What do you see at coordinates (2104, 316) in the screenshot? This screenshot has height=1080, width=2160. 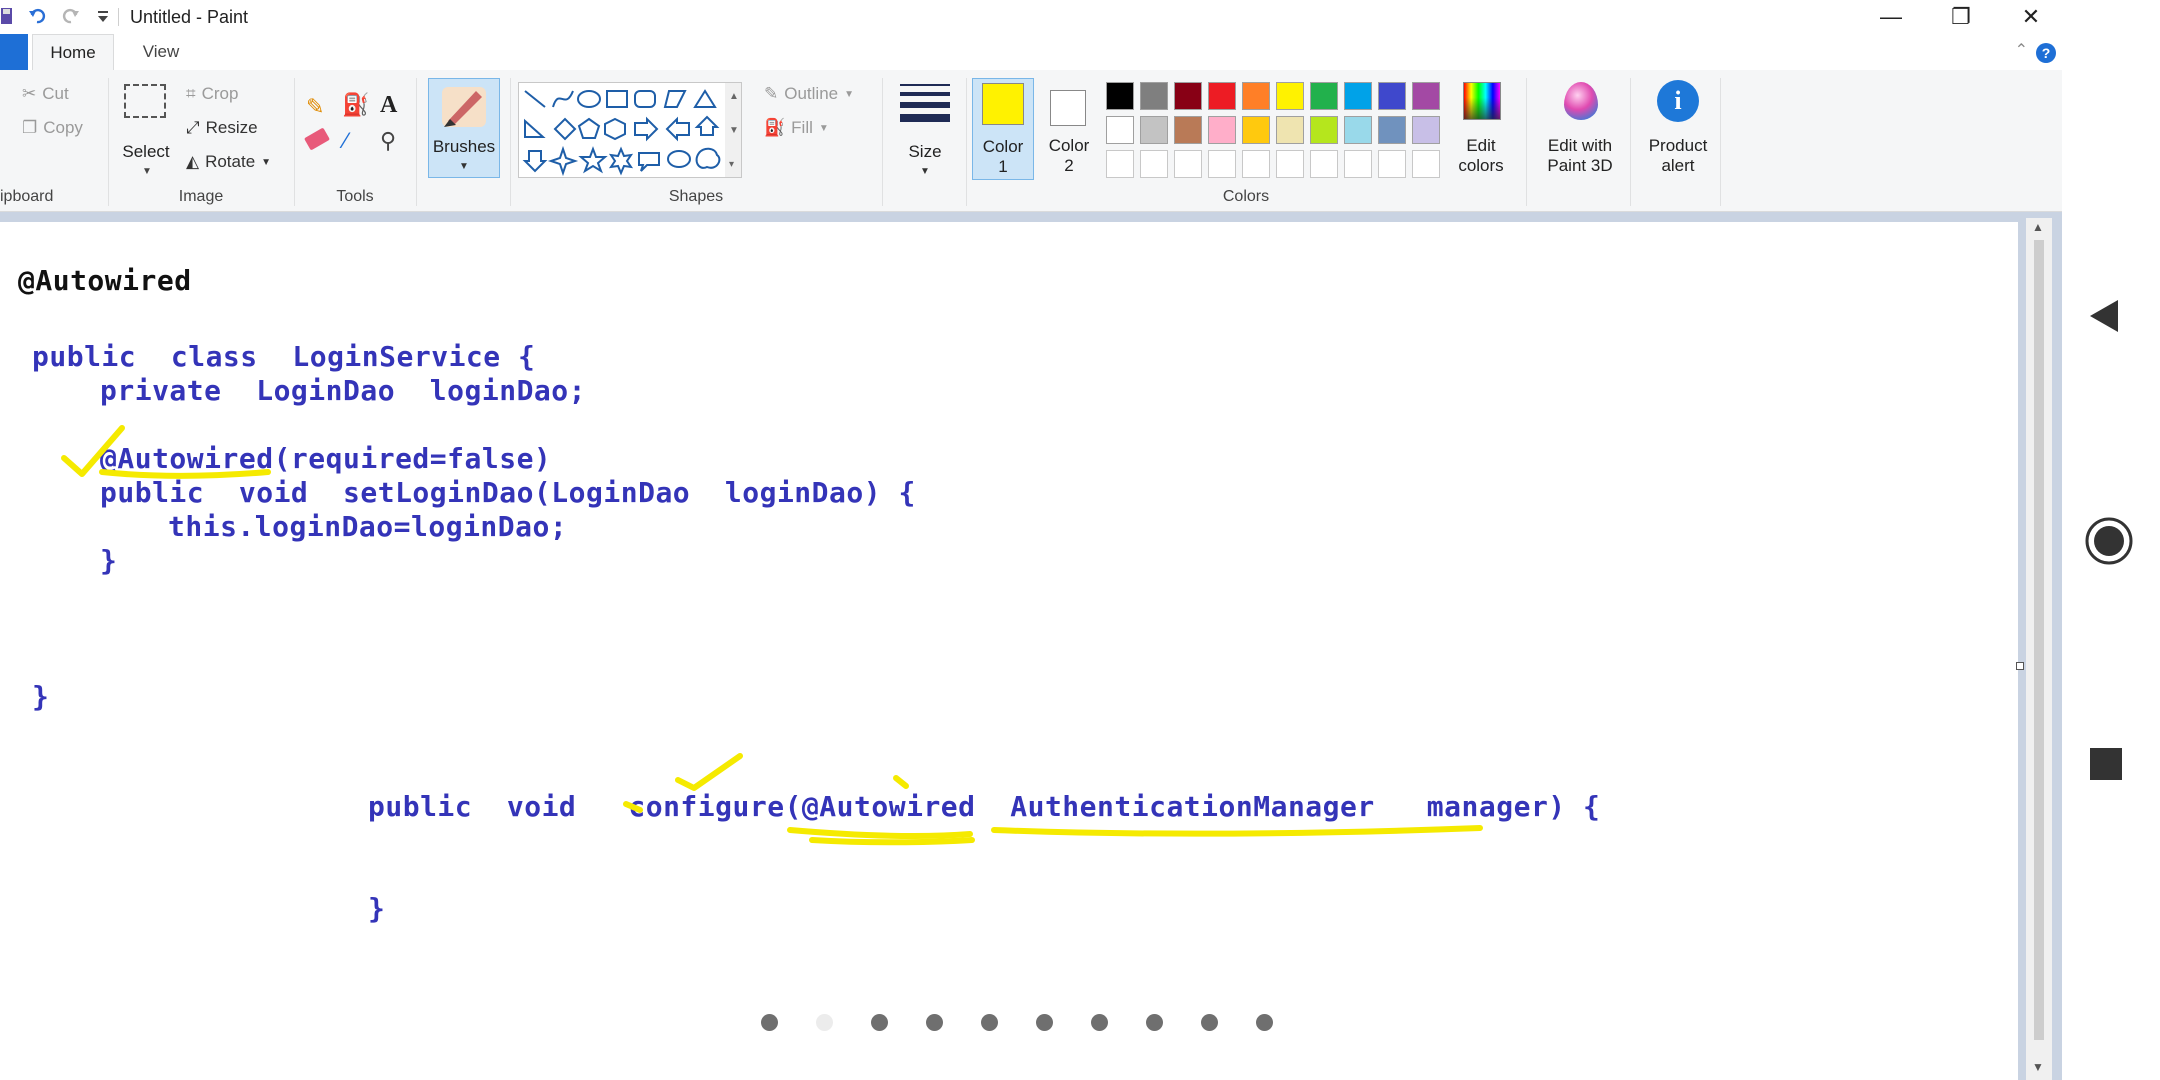 I see `back-icon` at bounding box center [2104, 316].